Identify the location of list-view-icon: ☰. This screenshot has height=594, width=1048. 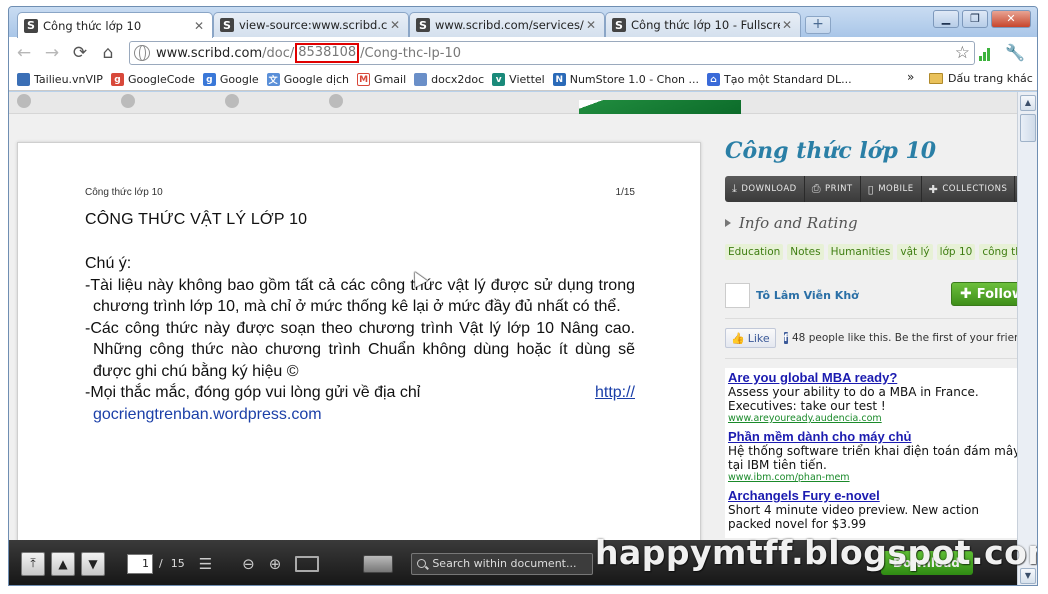
(205, 564).